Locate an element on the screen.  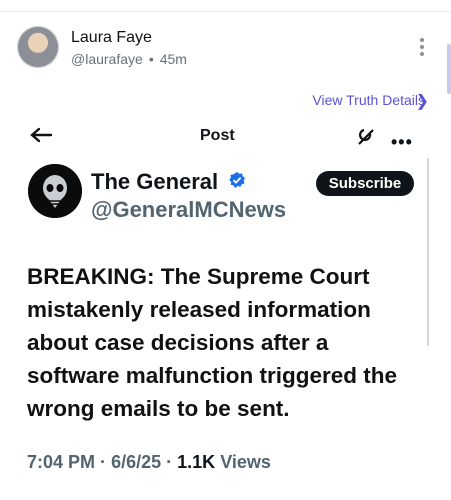
subscribe-button: Subscribe is located at coordinates (365, 183).